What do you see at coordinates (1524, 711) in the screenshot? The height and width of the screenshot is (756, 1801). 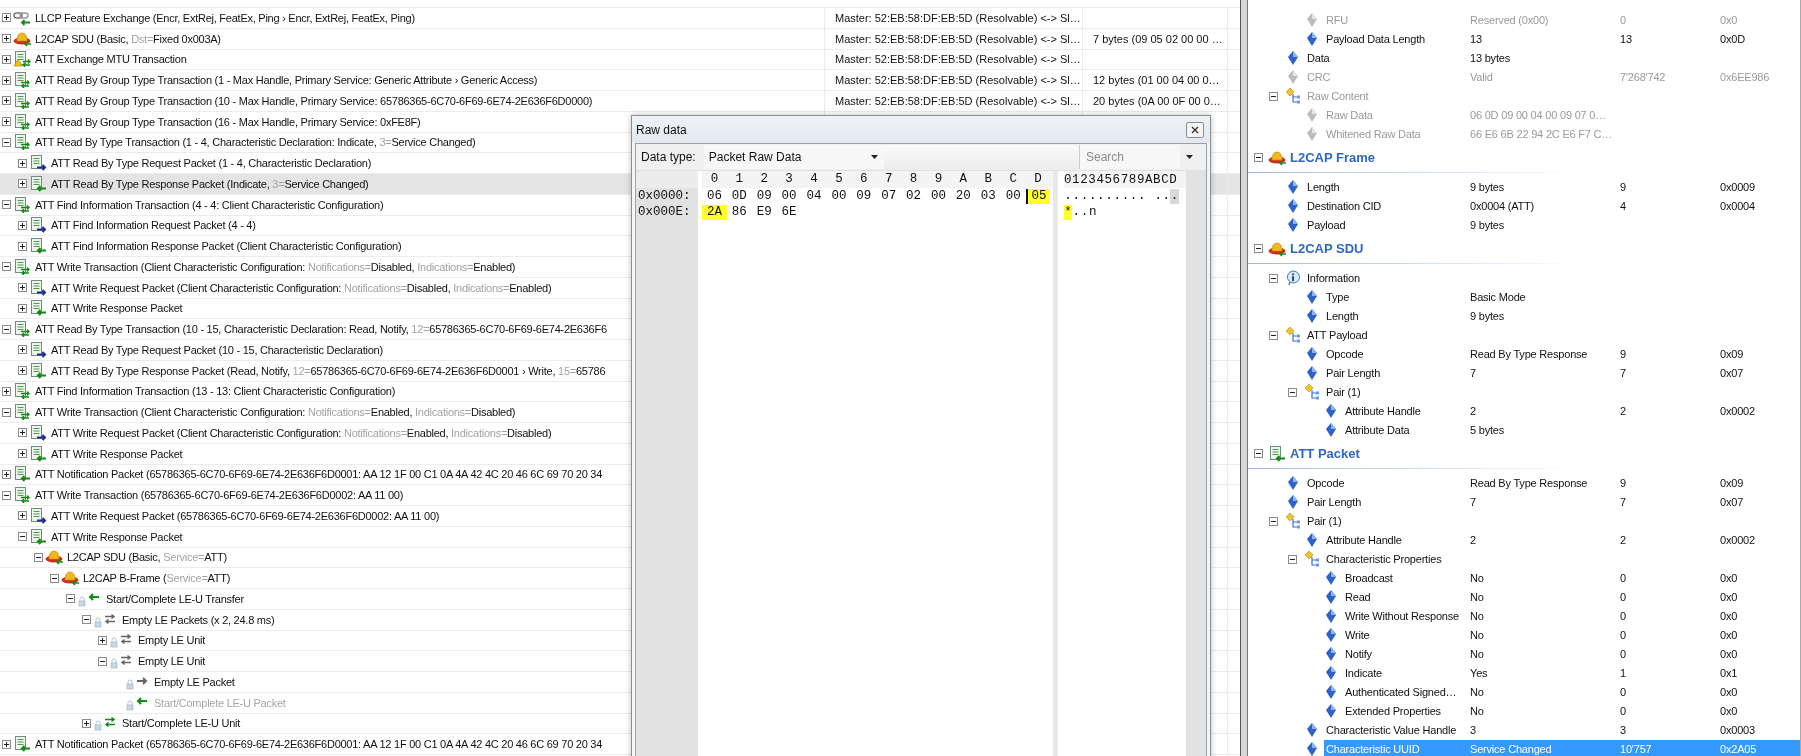 I see `property-row: Extended Properties No 0 0x0` at bounding box center [1524, 711].